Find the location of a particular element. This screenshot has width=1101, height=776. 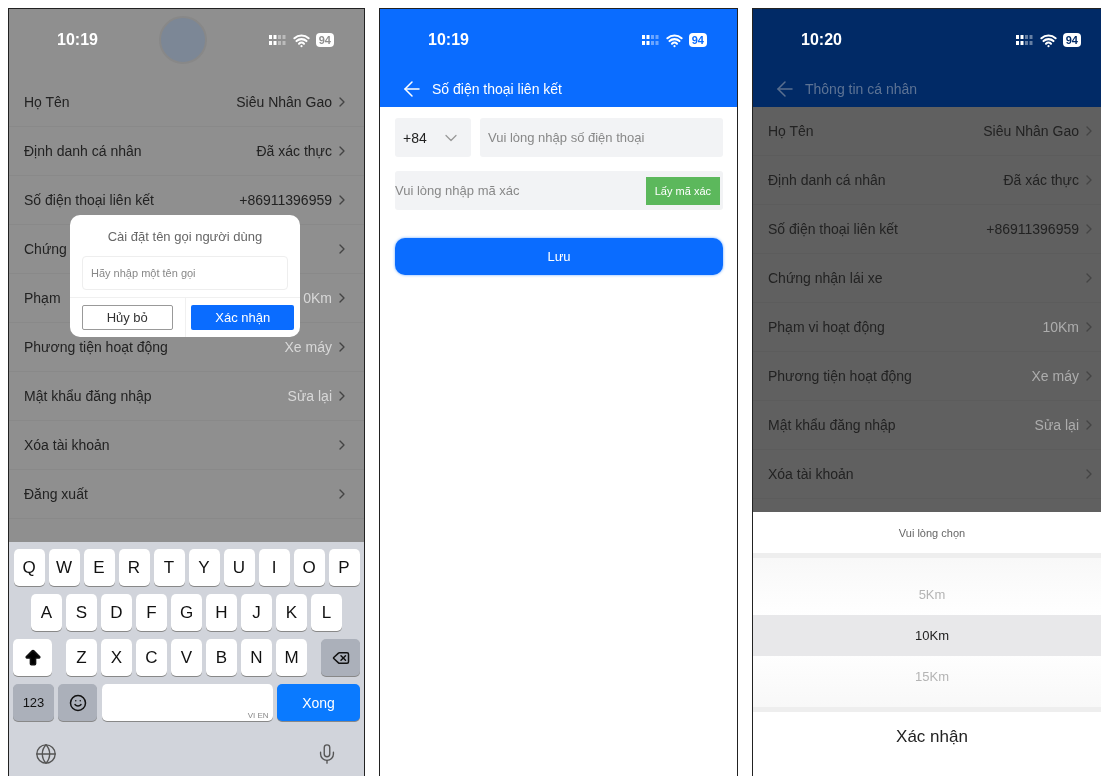

settings-row: Họ Tên Siêu Nhân Gao is located at coordinates (186, 102).